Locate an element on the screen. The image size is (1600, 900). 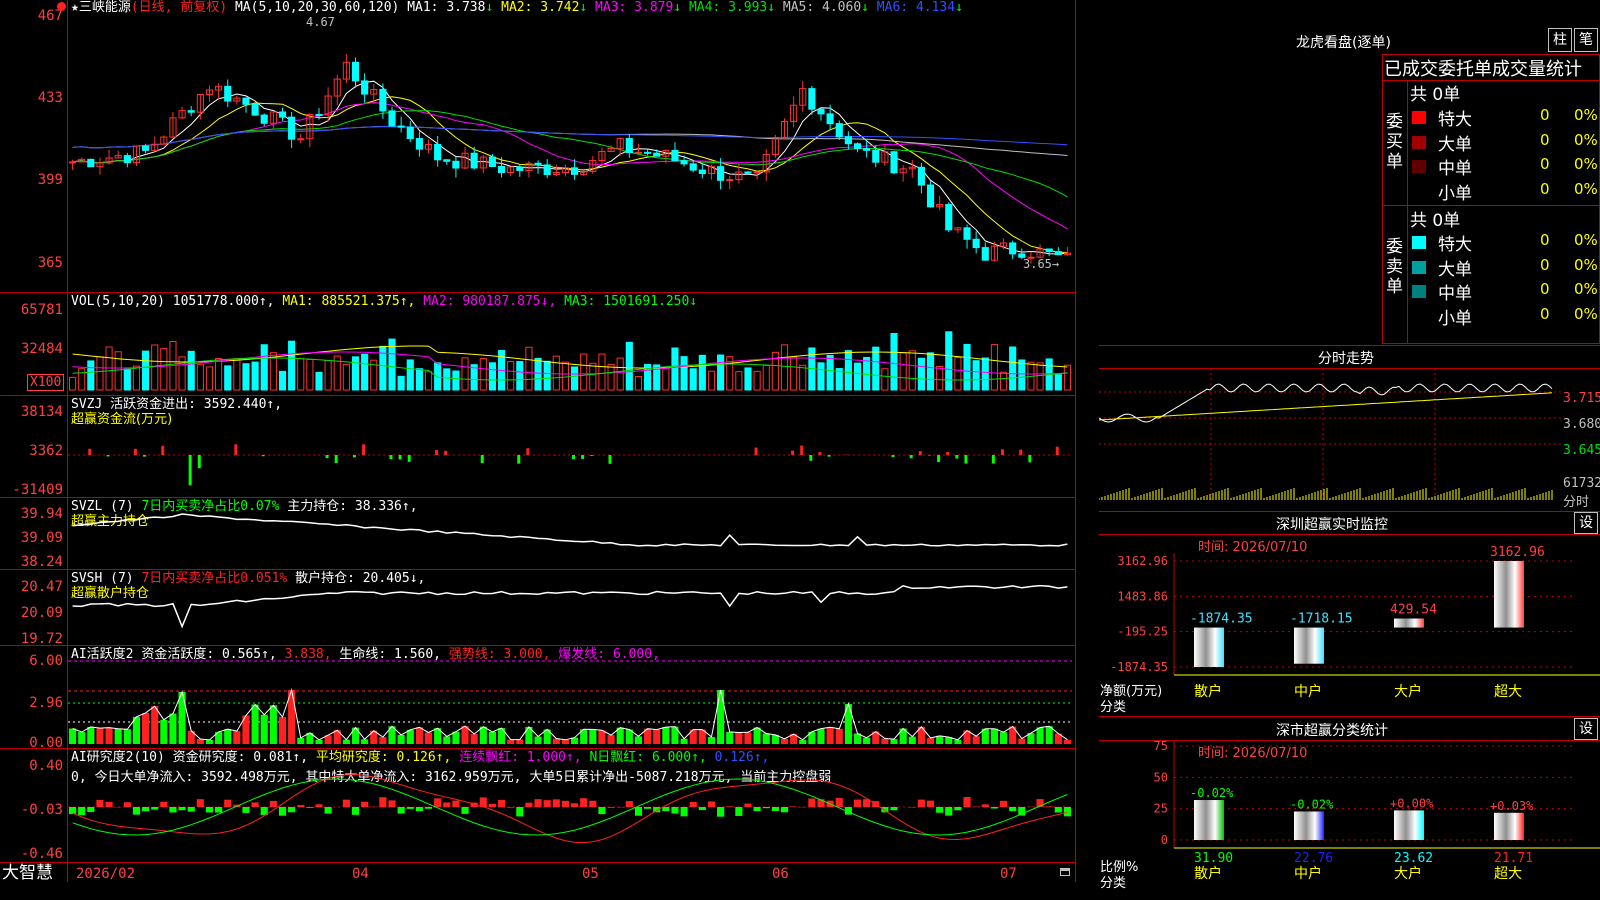
lock-icon is located at coordinates (1065, 872).